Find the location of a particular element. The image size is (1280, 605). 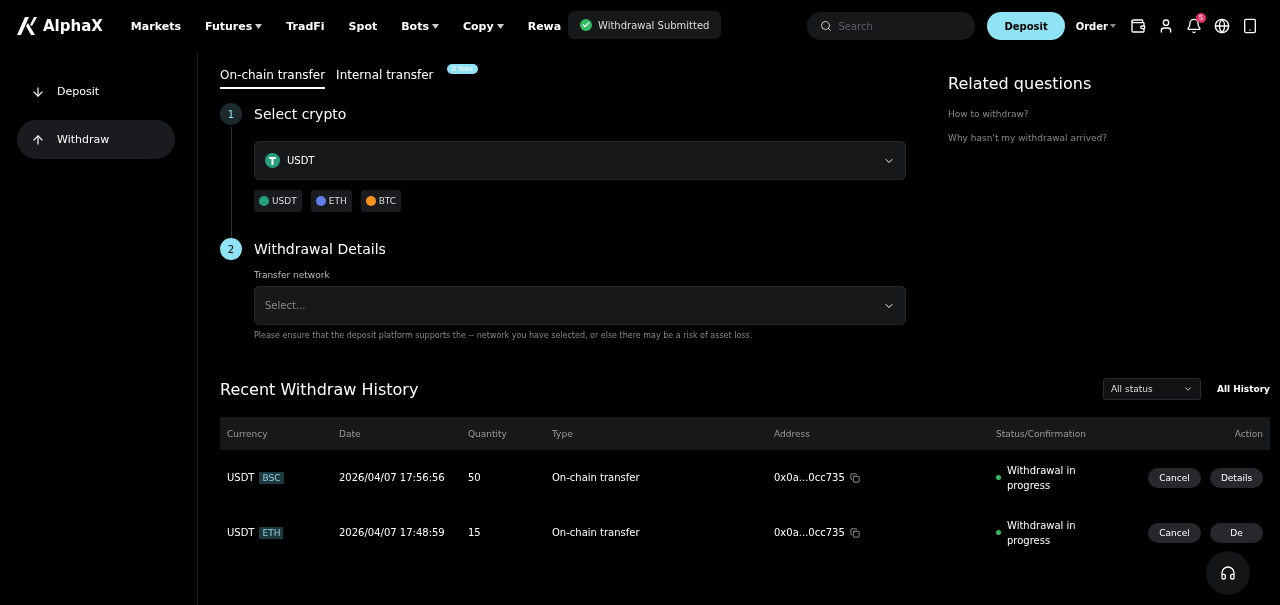

search-field: Search is located at coordinates (891, 26).